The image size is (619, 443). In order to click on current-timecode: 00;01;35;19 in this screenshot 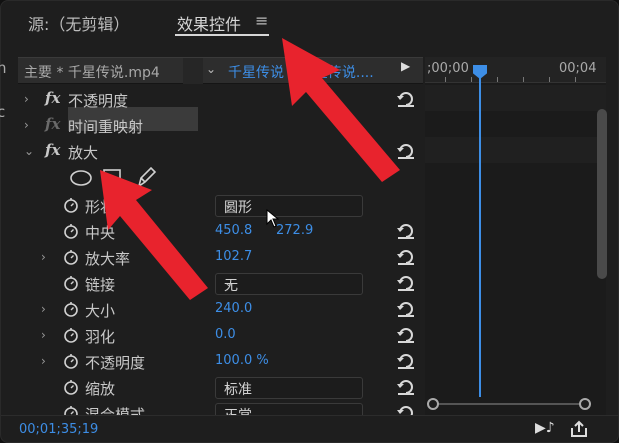, I will do `click(58, 429)`.